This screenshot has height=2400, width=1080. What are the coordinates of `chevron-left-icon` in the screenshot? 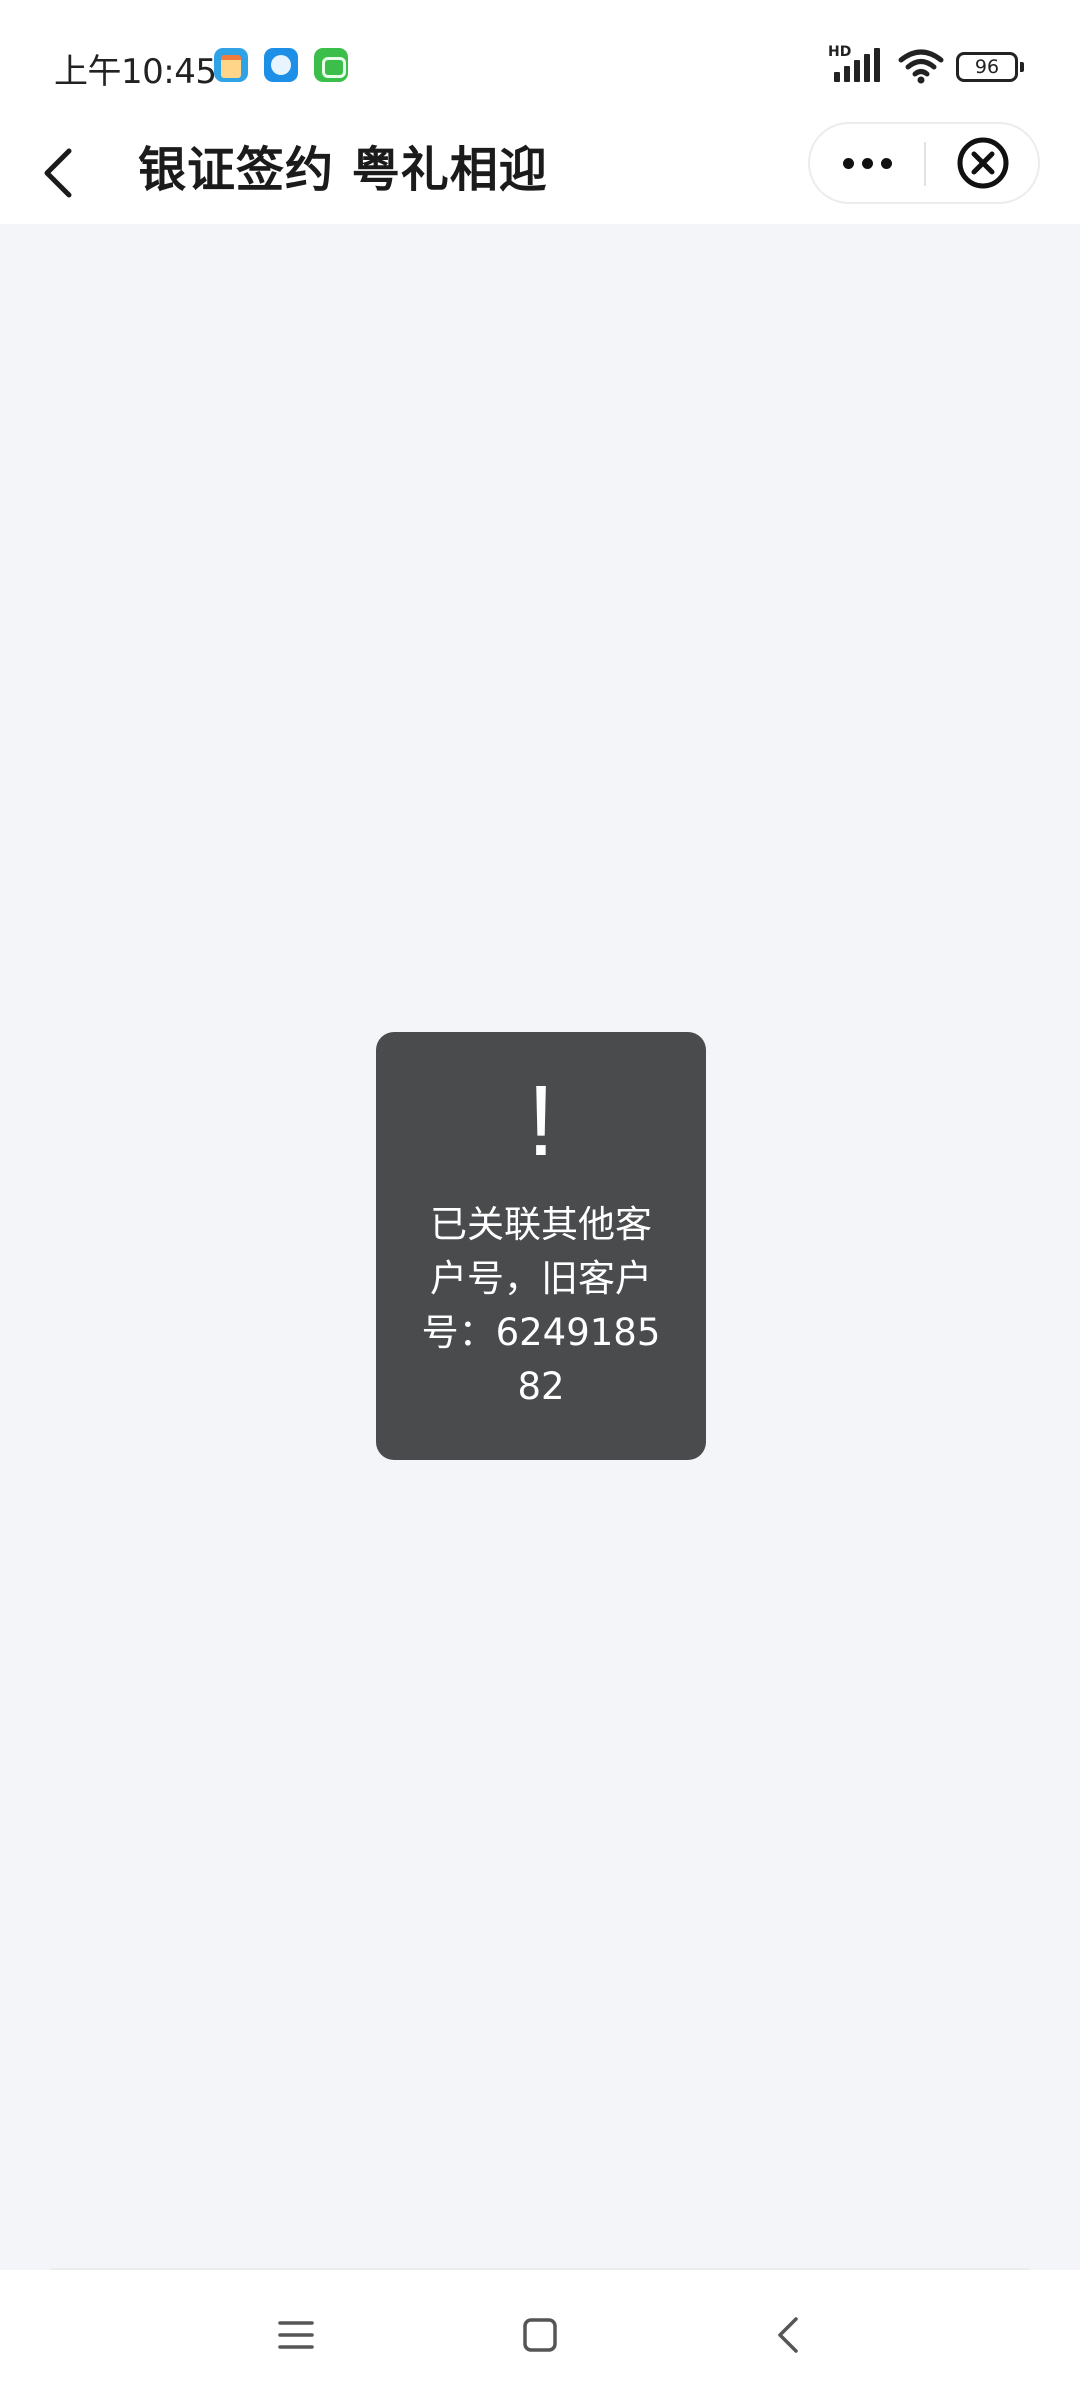 It's located at (58, 173).